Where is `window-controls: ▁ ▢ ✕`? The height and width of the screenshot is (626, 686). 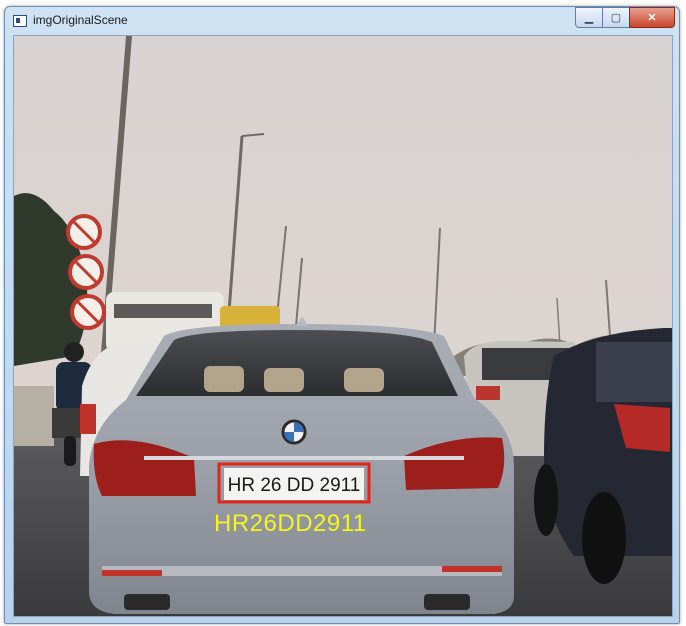 window-controls: ▁ ▢ ✕ is located at coordinates (625, 17).